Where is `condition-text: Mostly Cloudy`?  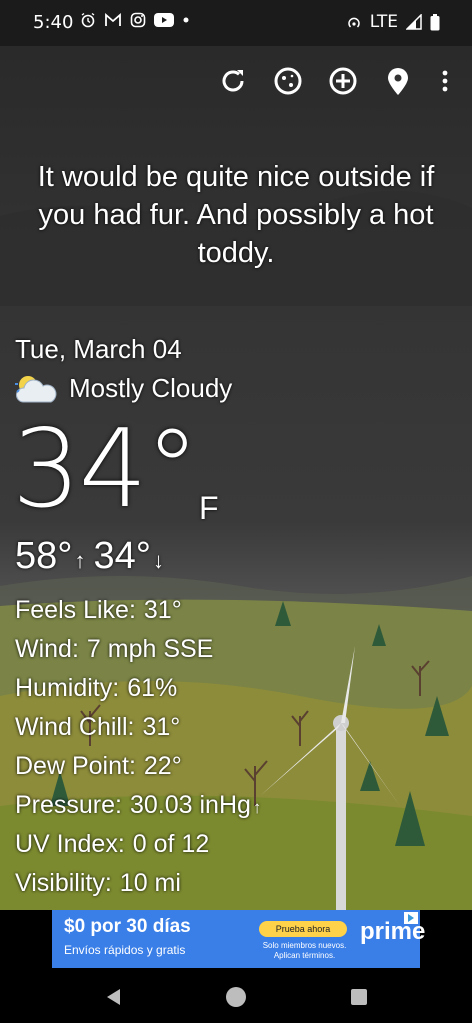 condition-text: Mostly Cloudy is located at coordinates (151, 388).